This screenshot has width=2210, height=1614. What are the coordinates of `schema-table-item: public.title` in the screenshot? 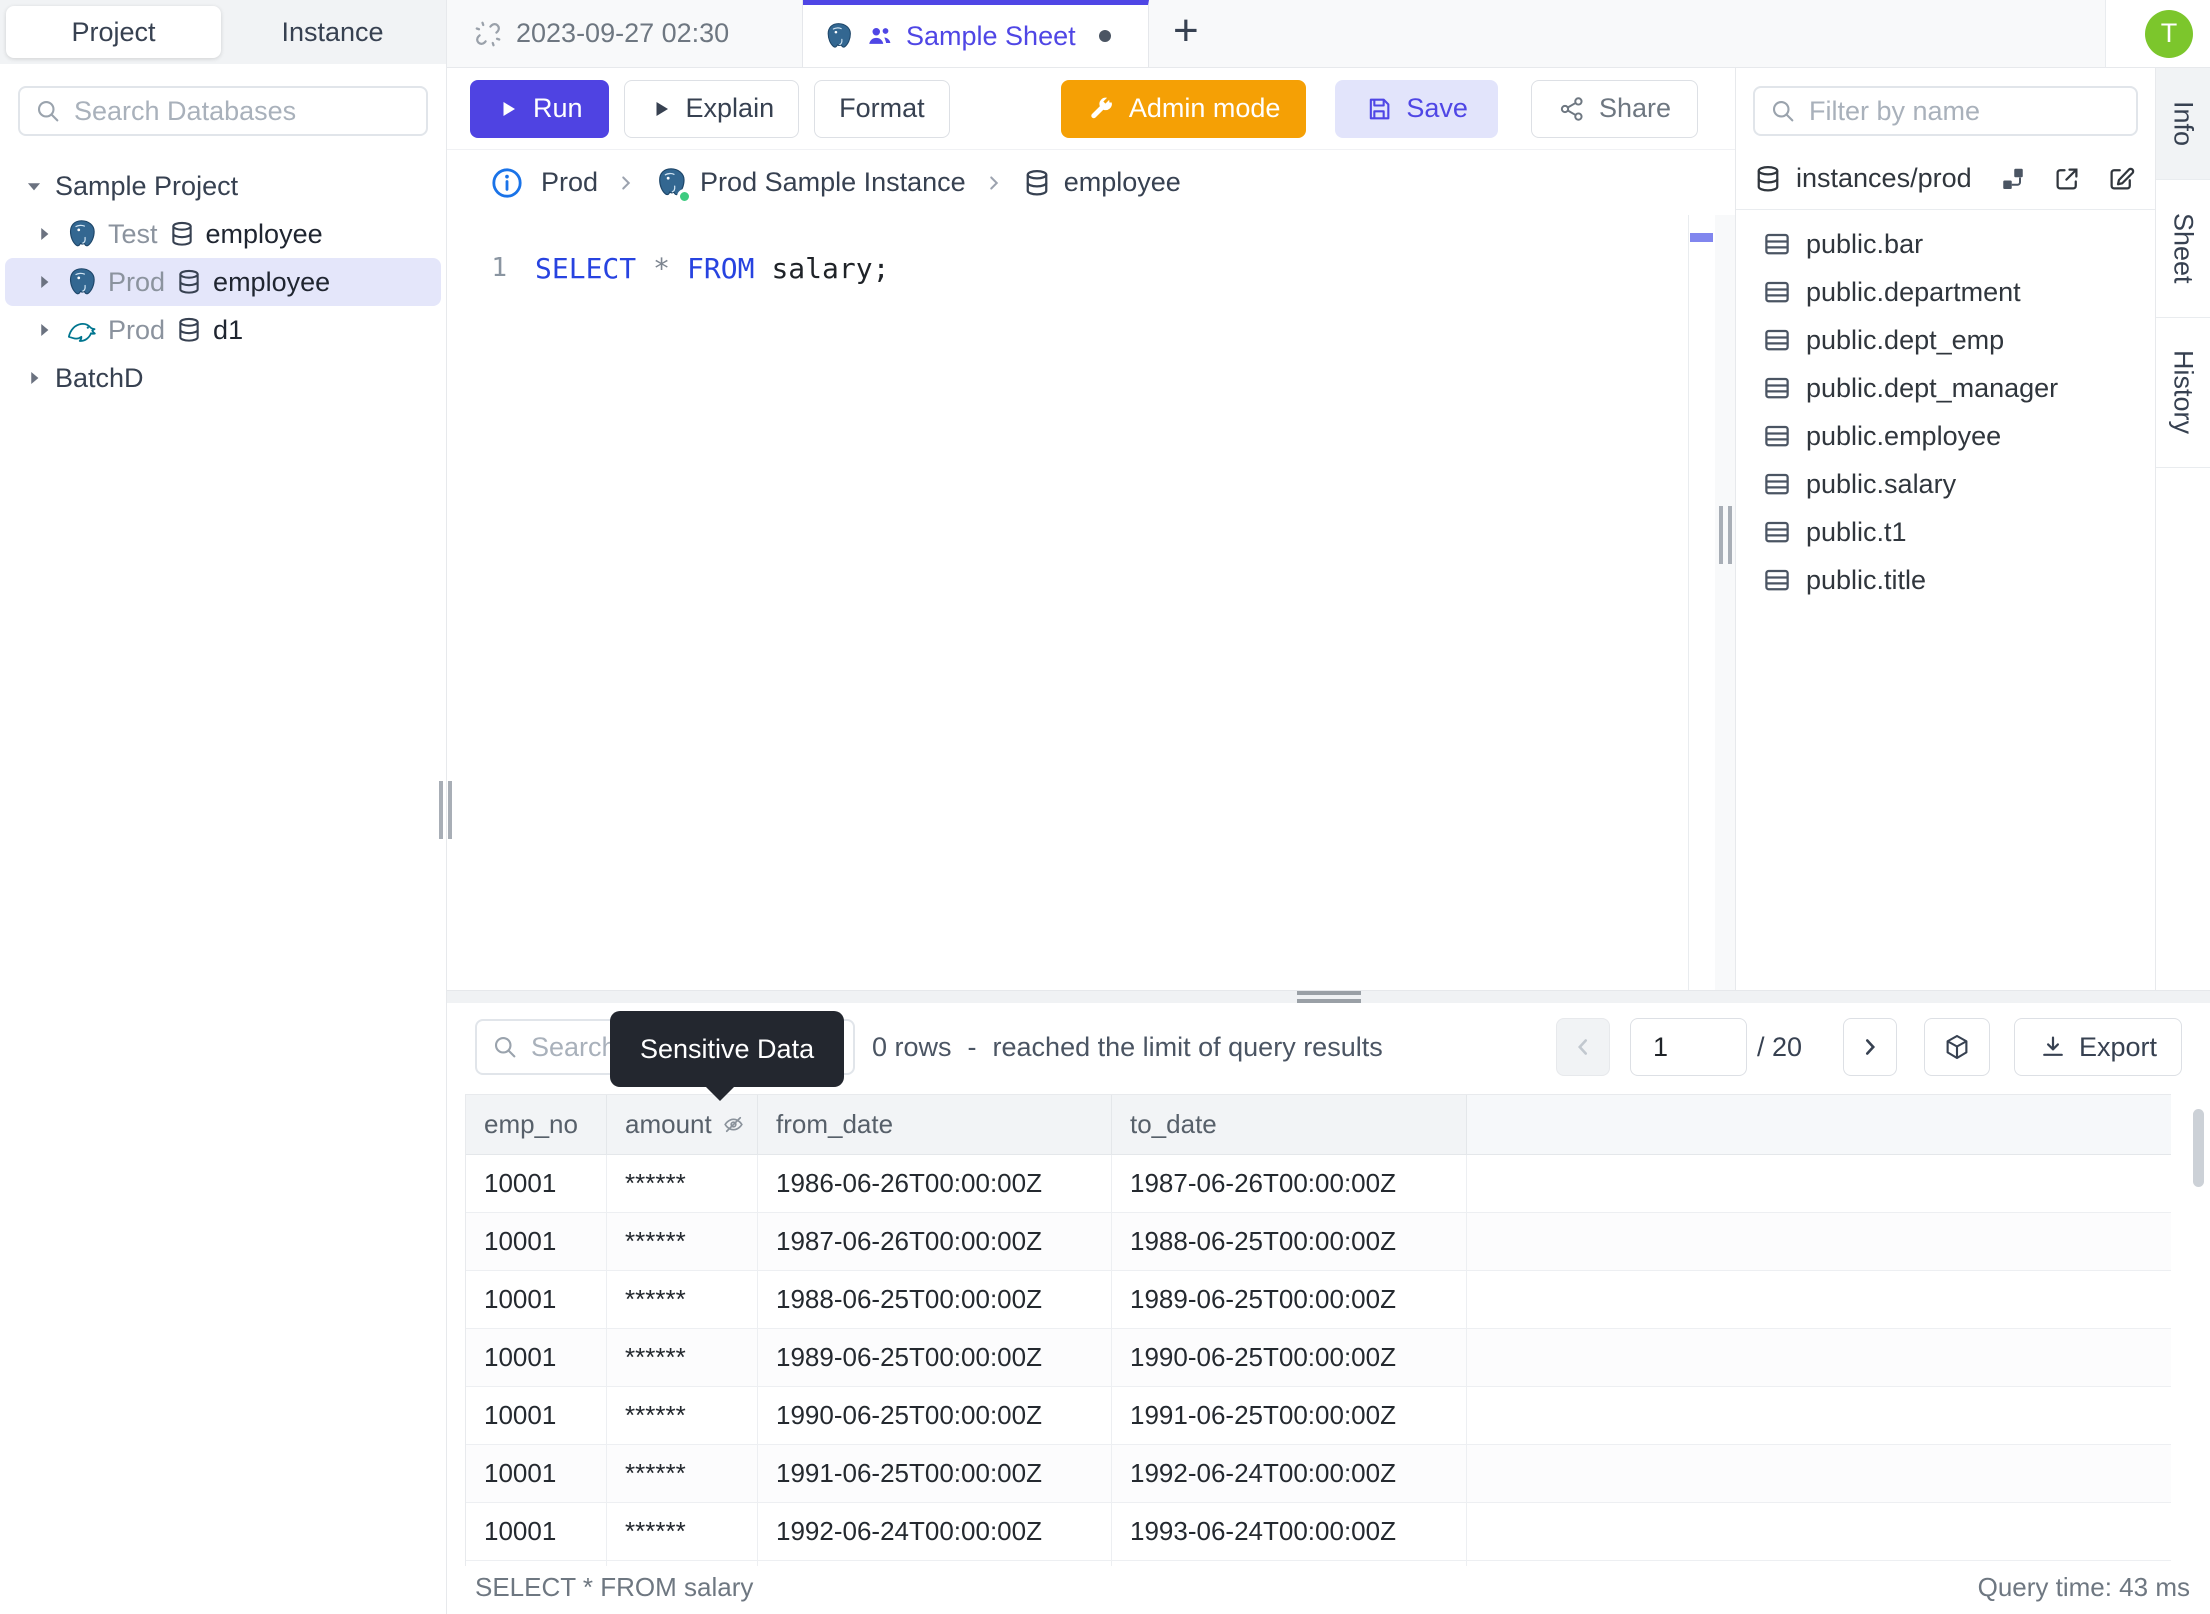 It's located at (1945, 580).